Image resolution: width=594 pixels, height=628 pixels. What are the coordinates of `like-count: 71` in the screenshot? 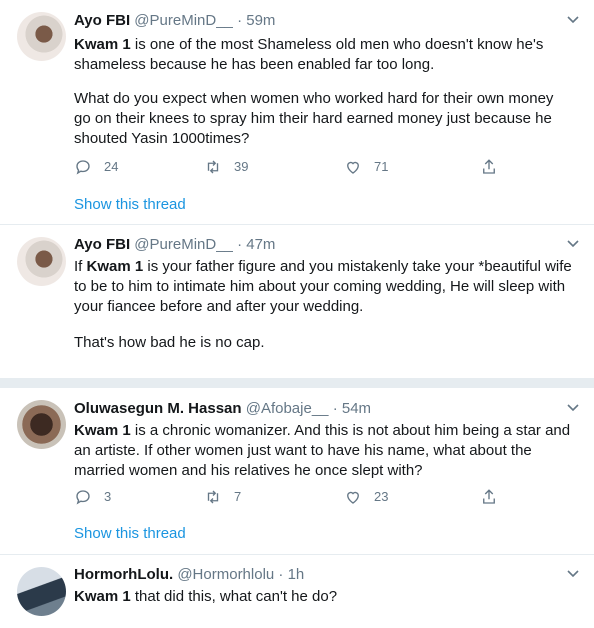 It's located at (381, 166).